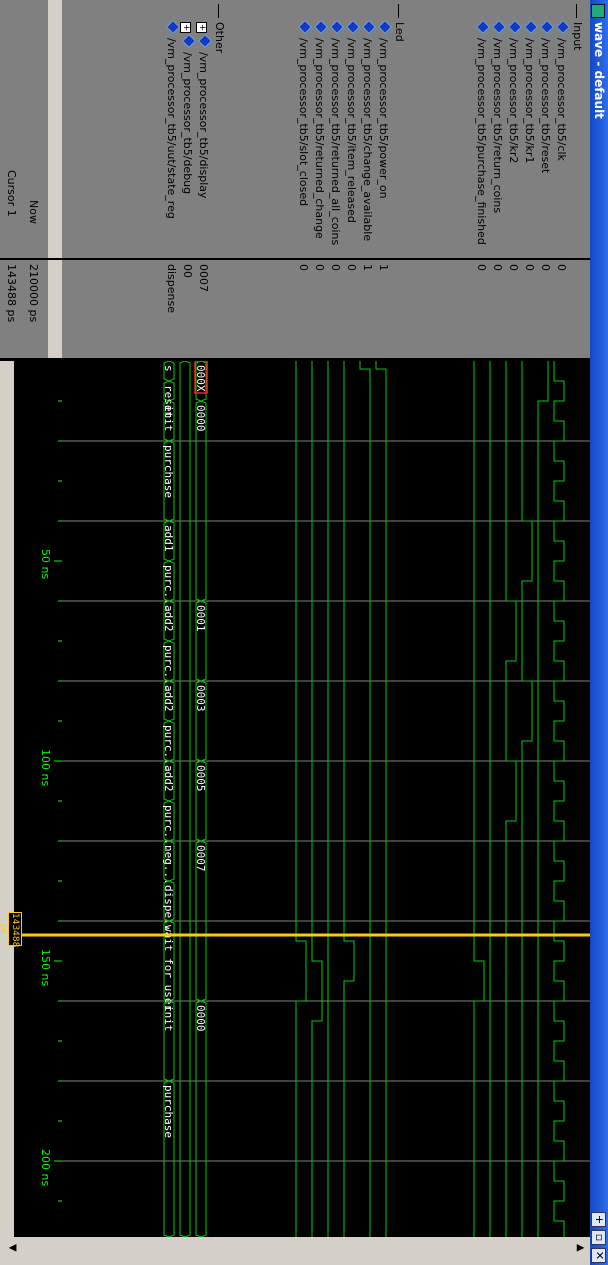  Describe the element at coordinates (598, 1219) in the screenshot. I see `undock-button: +` at that location.